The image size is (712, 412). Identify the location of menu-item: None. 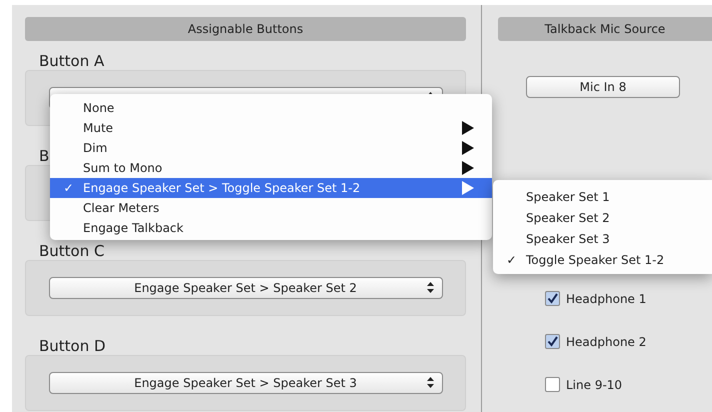
(271, 108).